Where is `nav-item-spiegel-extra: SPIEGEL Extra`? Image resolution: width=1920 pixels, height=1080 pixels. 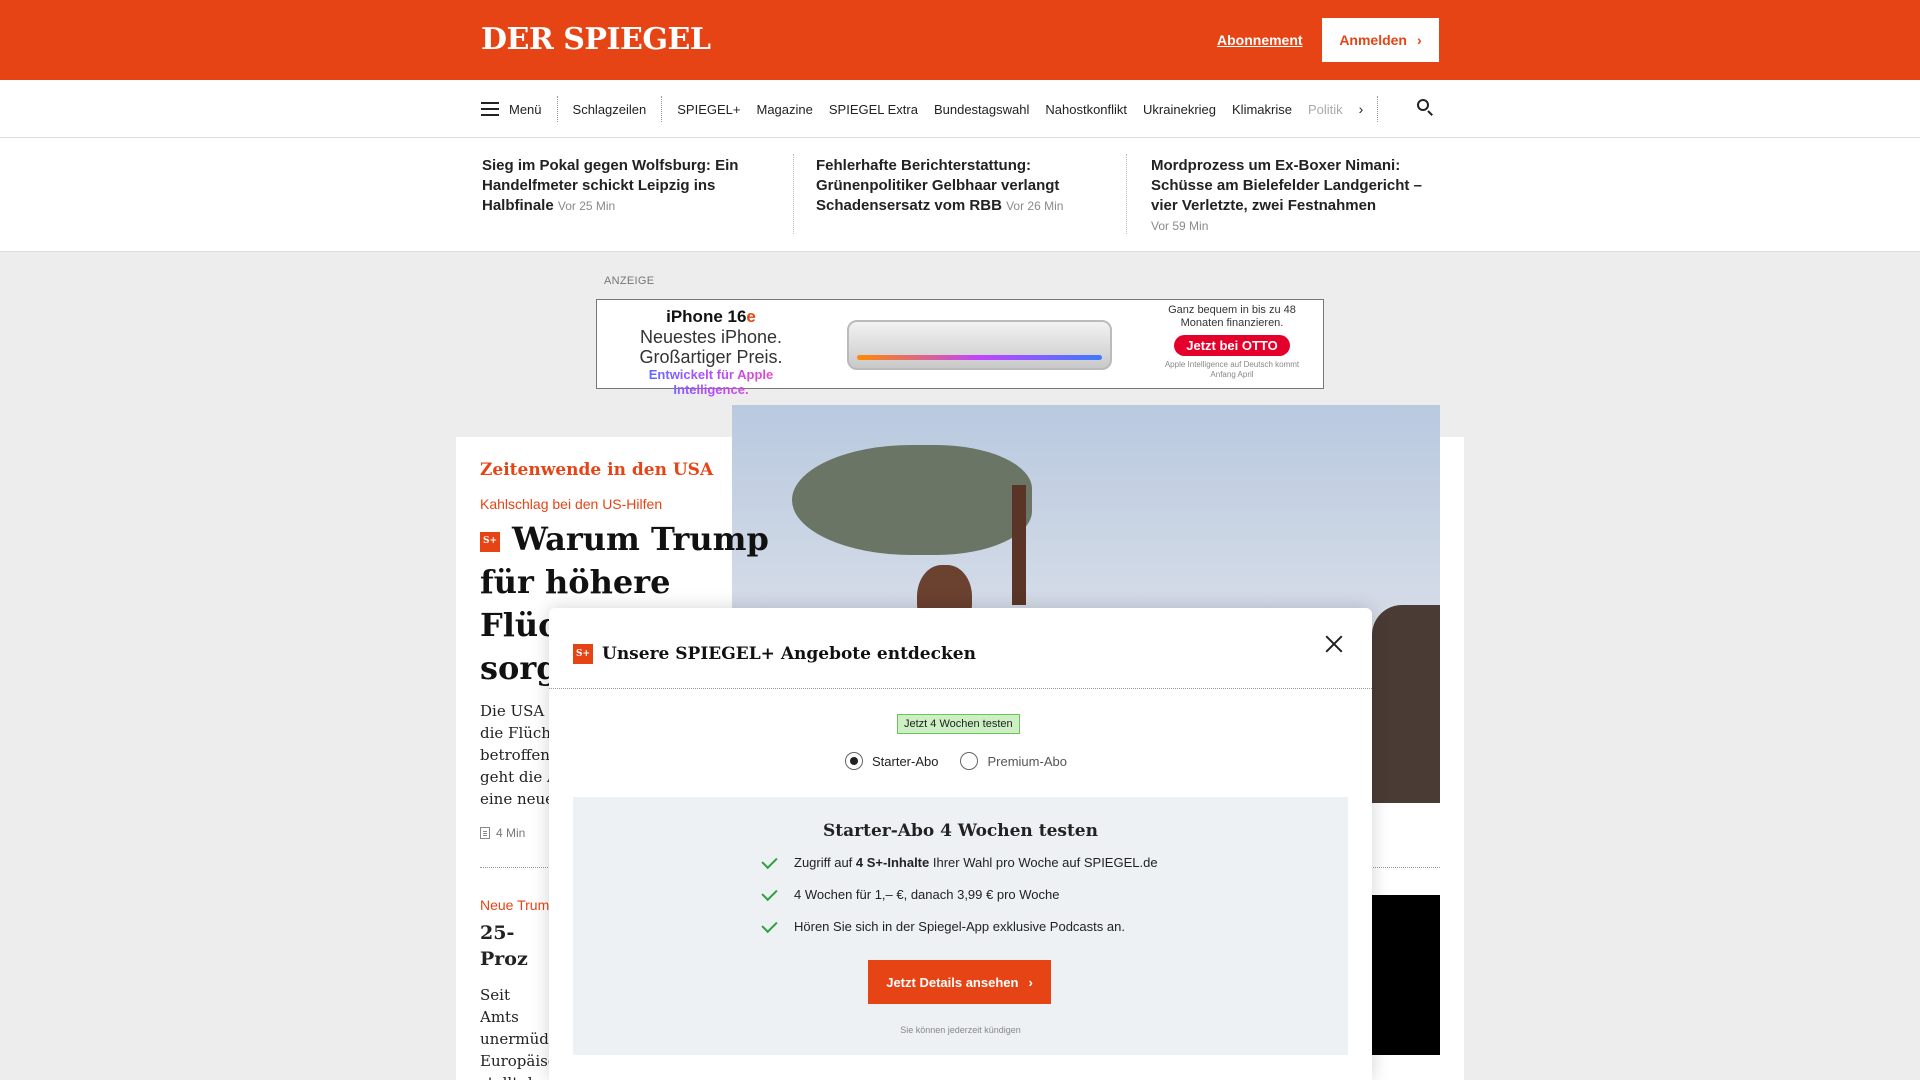 nav-item-spiegel-extra: SPIEGEL Extra is located at coordinates (873, 109).